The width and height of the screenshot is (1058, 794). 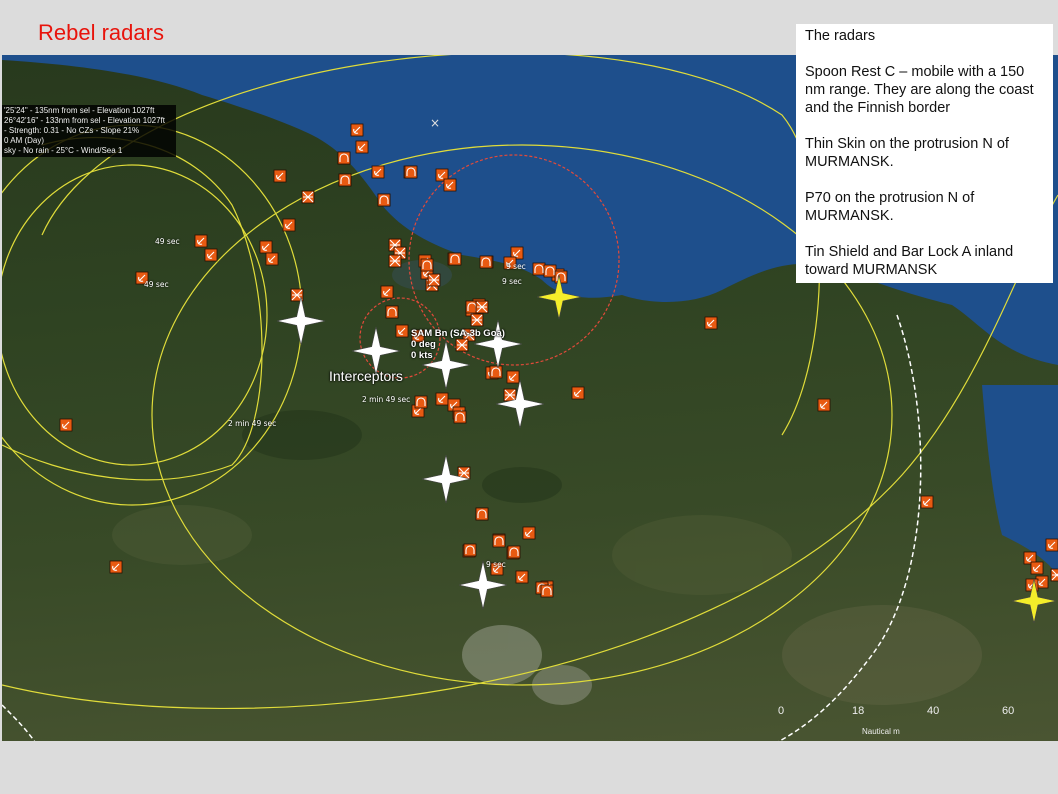 I want to click on hover-info-line: - Strength: 0.31 - No CZs - Slope 21%, so click(x=72, y=130).